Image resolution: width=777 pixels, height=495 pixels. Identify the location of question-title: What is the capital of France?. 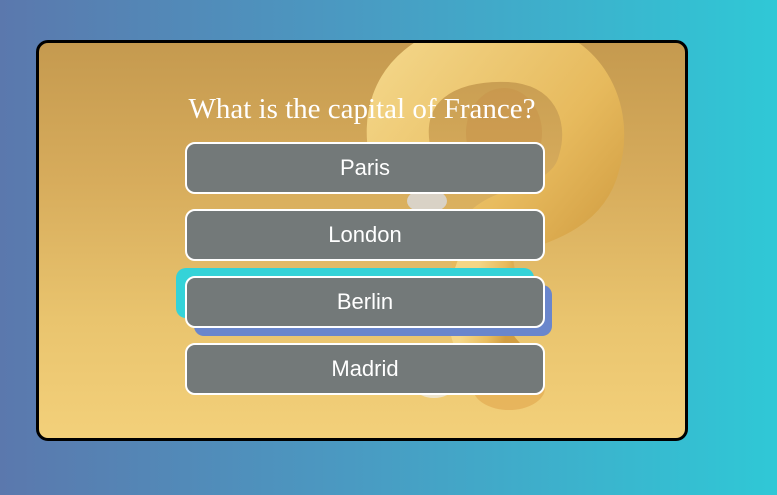
(362, 109).